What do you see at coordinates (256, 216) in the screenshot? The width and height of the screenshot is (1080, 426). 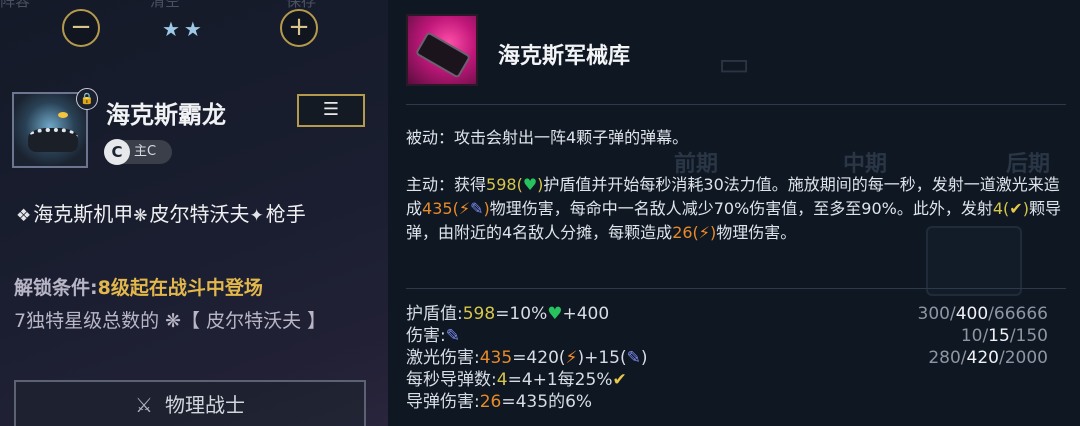 I see `gunner-trait-icon: ✦` at bounding box center [256, 216].